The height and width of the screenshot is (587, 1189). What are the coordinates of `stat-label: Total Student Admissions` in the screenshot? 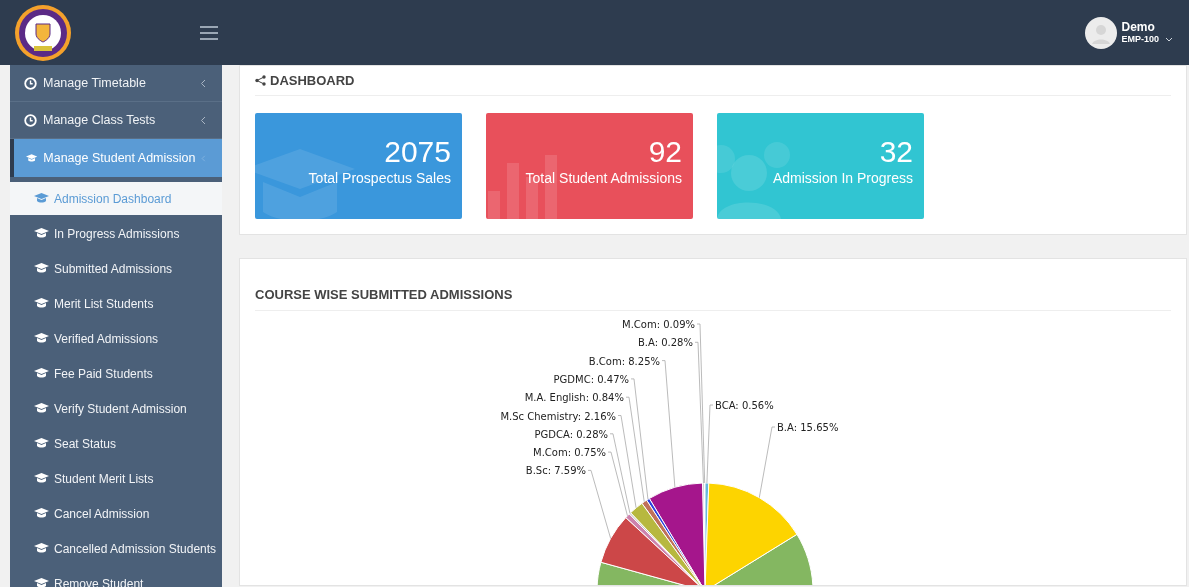 It's located at (603, 178).